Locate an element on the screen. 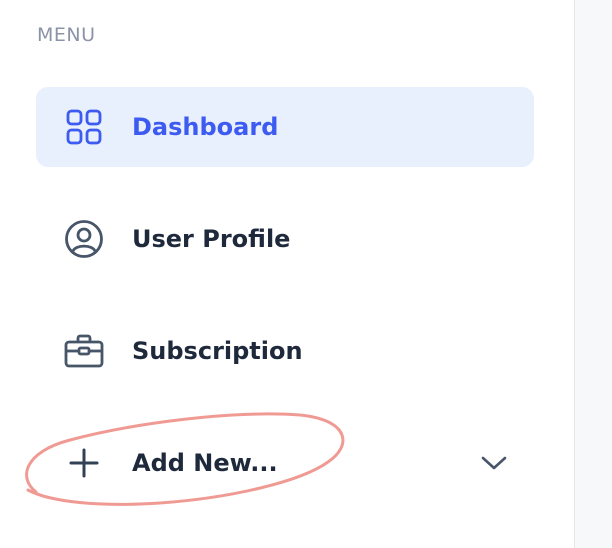 The image size is (612, 548). sidebar-item-subscription: Subscription is located at coordinates (285, 351).